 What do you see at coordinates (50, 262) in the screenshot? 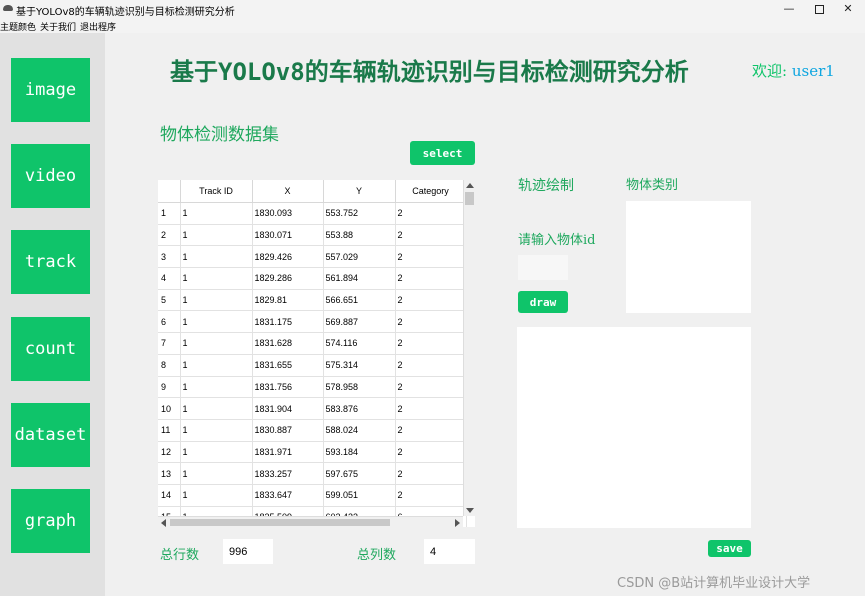
I see `nav-track-button: track` at bounding box center [50, 262].